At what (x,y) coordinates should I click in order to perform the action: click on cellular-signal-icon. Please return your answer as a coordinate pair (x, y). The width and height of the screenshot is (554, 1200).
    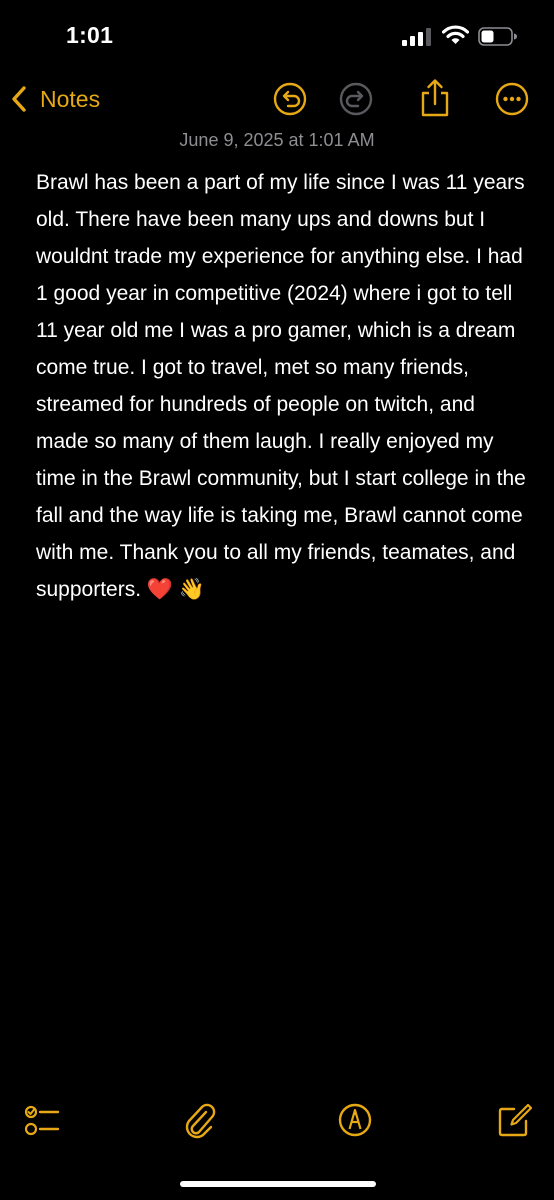
    Looking at the image, I should click on (416, 37).